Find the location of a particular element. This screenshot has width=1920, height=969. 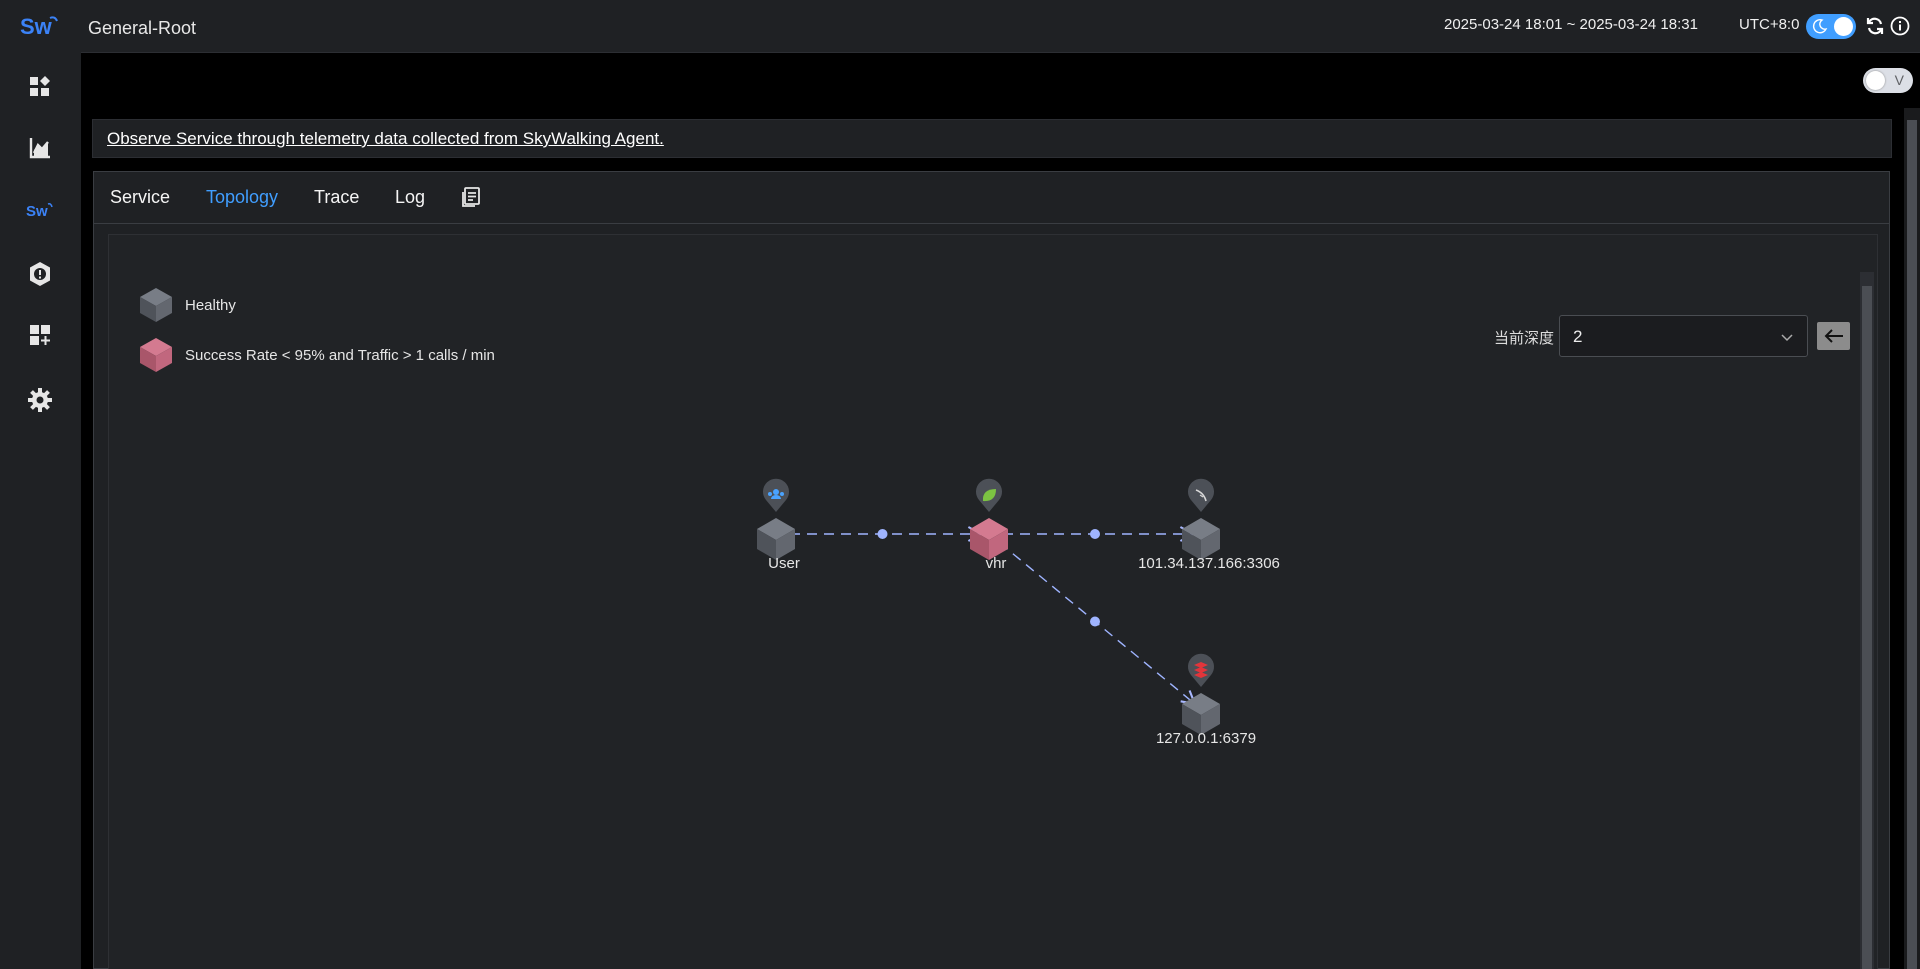

node-mysql: 101.34.137.166:3306 is located at coordinates (1209, 525).